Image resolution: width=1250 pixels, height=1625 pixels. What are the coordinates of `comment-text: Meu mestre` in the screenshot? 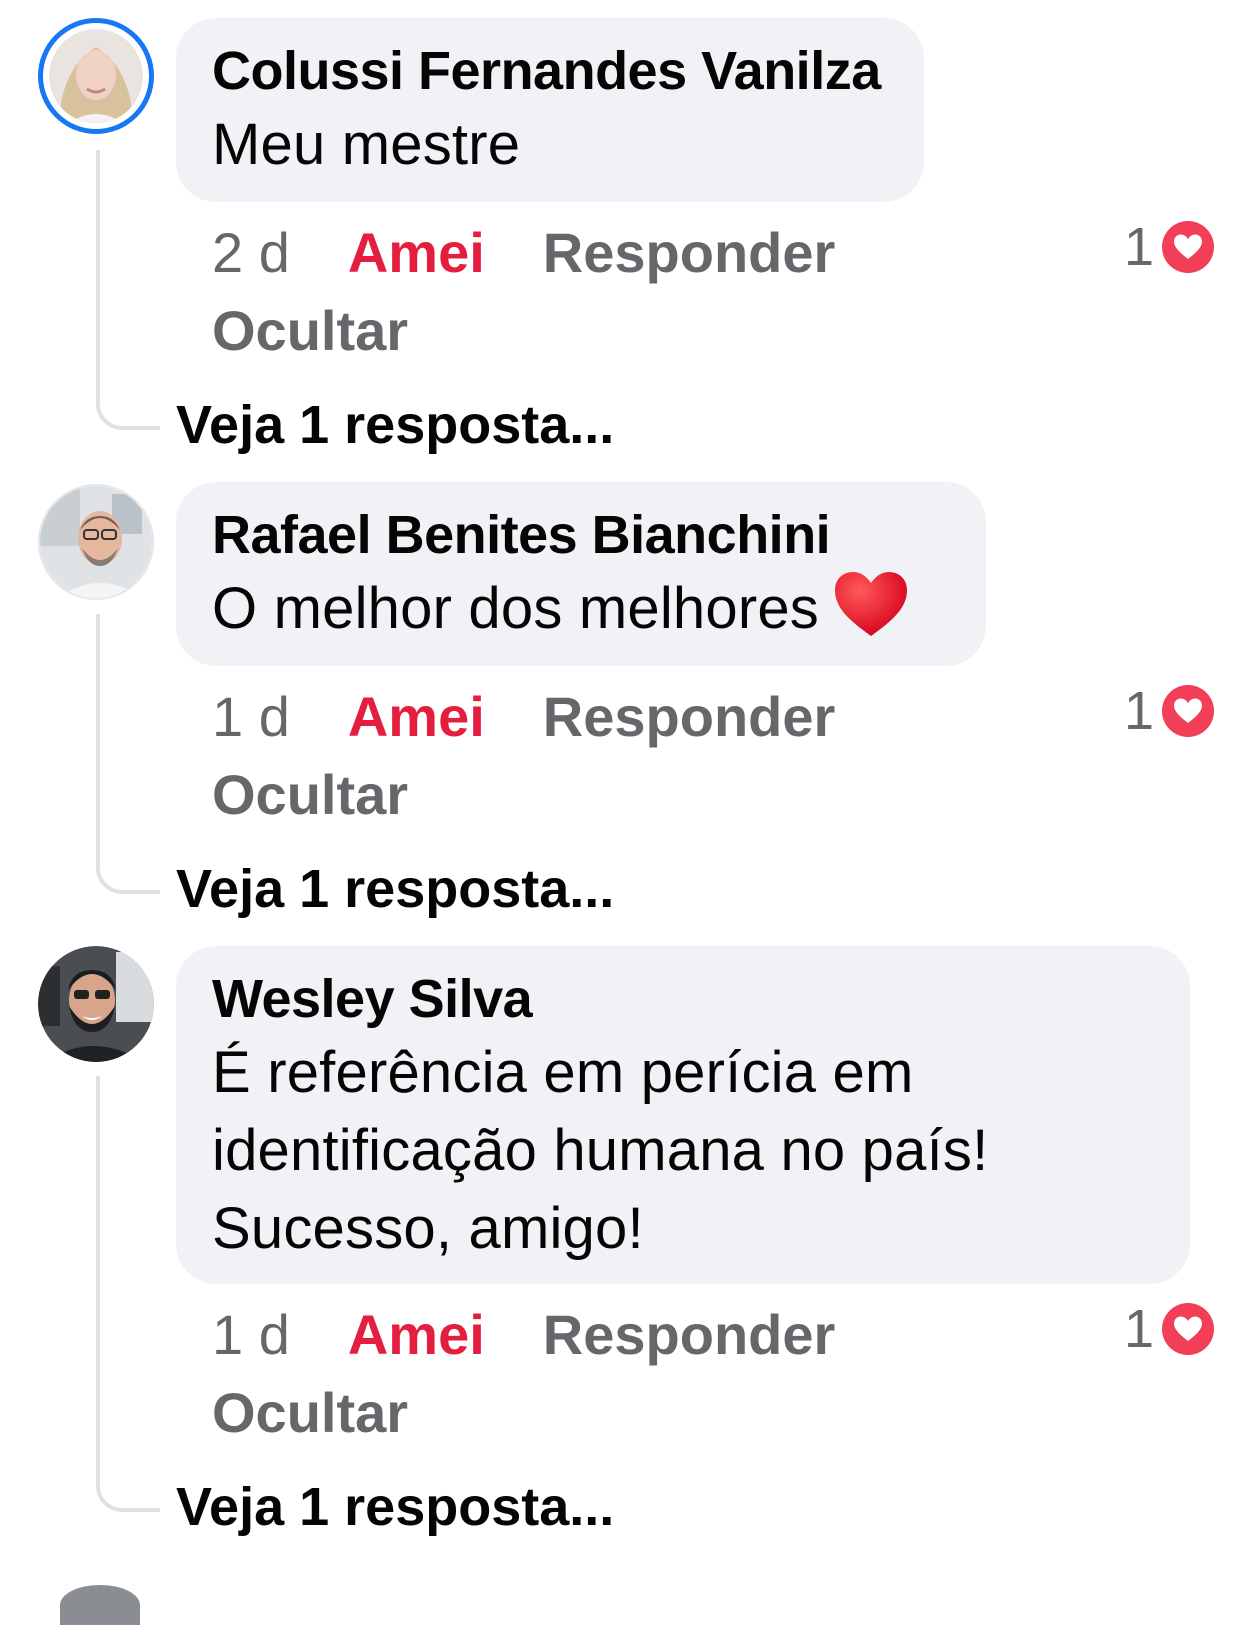 It's located at (366, 144).